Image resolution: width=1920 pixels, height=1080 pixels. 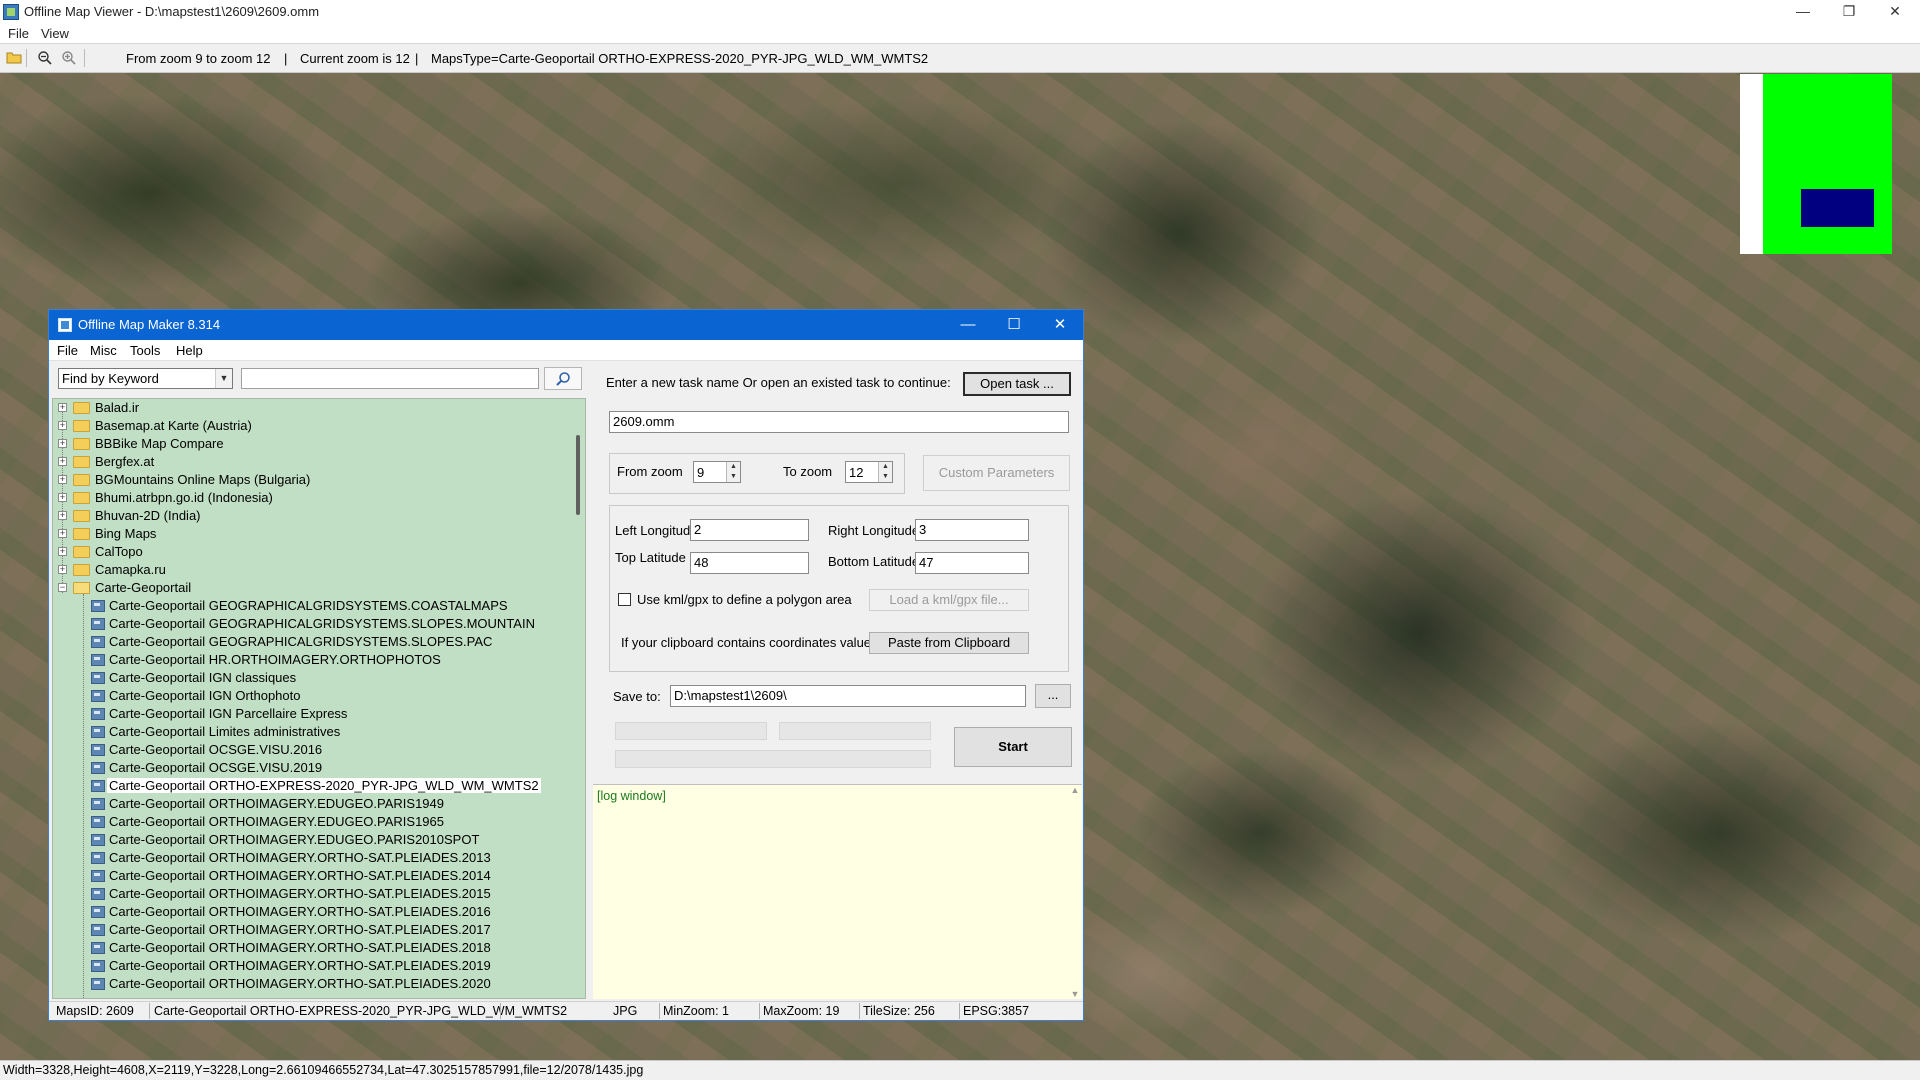 I want to click on maximize-button: ❐, so click(x=1849, y=12).